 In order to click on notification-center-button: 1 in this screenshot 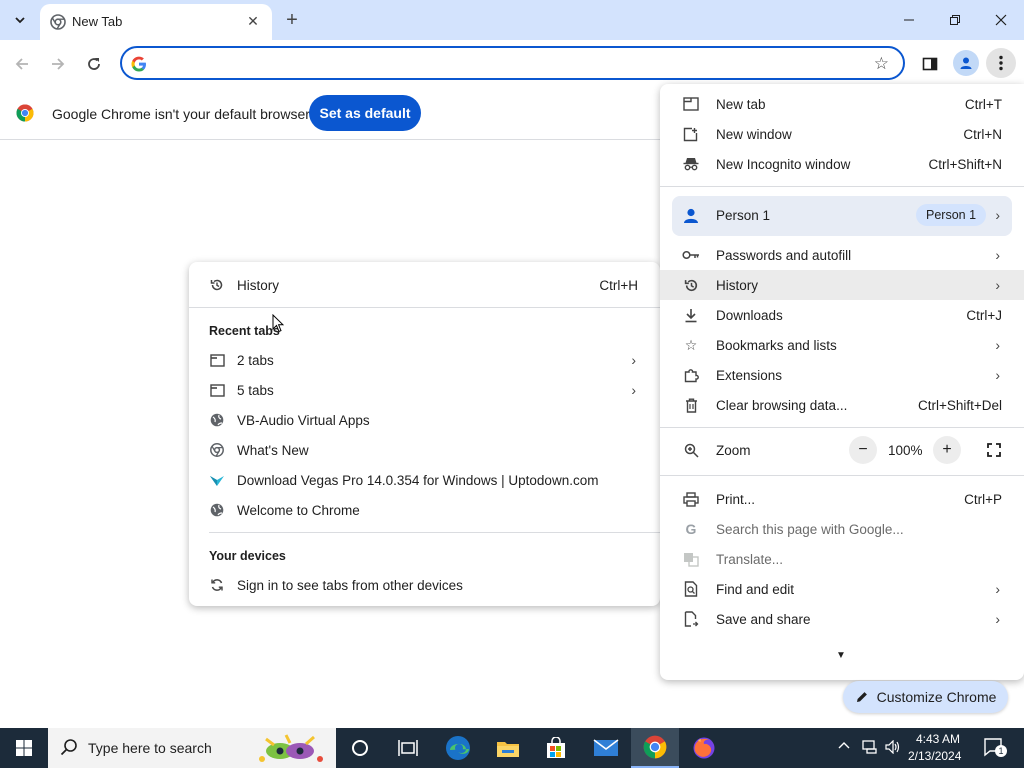, I will do `click(995, 747)`.